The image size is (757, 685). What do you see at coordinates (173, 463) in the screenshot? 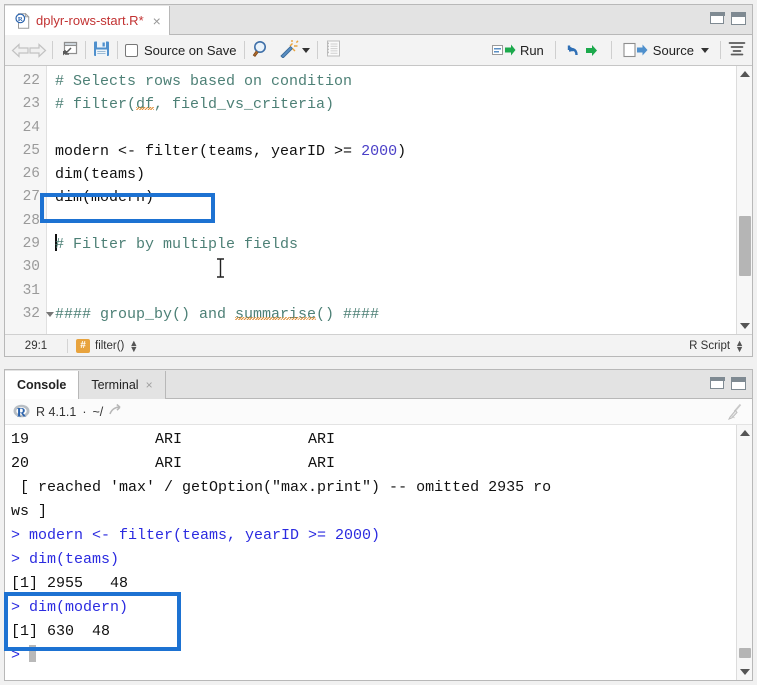
I see `console-line: 20 ARI ARI` at bounding box center [173, 463].